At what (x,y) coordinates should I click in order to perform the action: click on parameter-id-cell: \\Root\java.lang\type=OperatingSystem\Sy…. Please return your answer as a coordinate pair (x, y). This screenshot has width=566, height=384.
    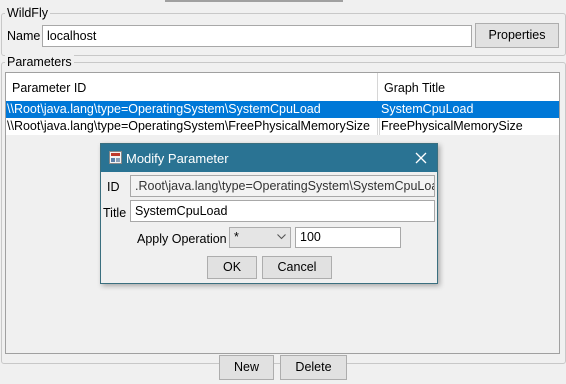
    Looking at the image, I should click on (164, 109).